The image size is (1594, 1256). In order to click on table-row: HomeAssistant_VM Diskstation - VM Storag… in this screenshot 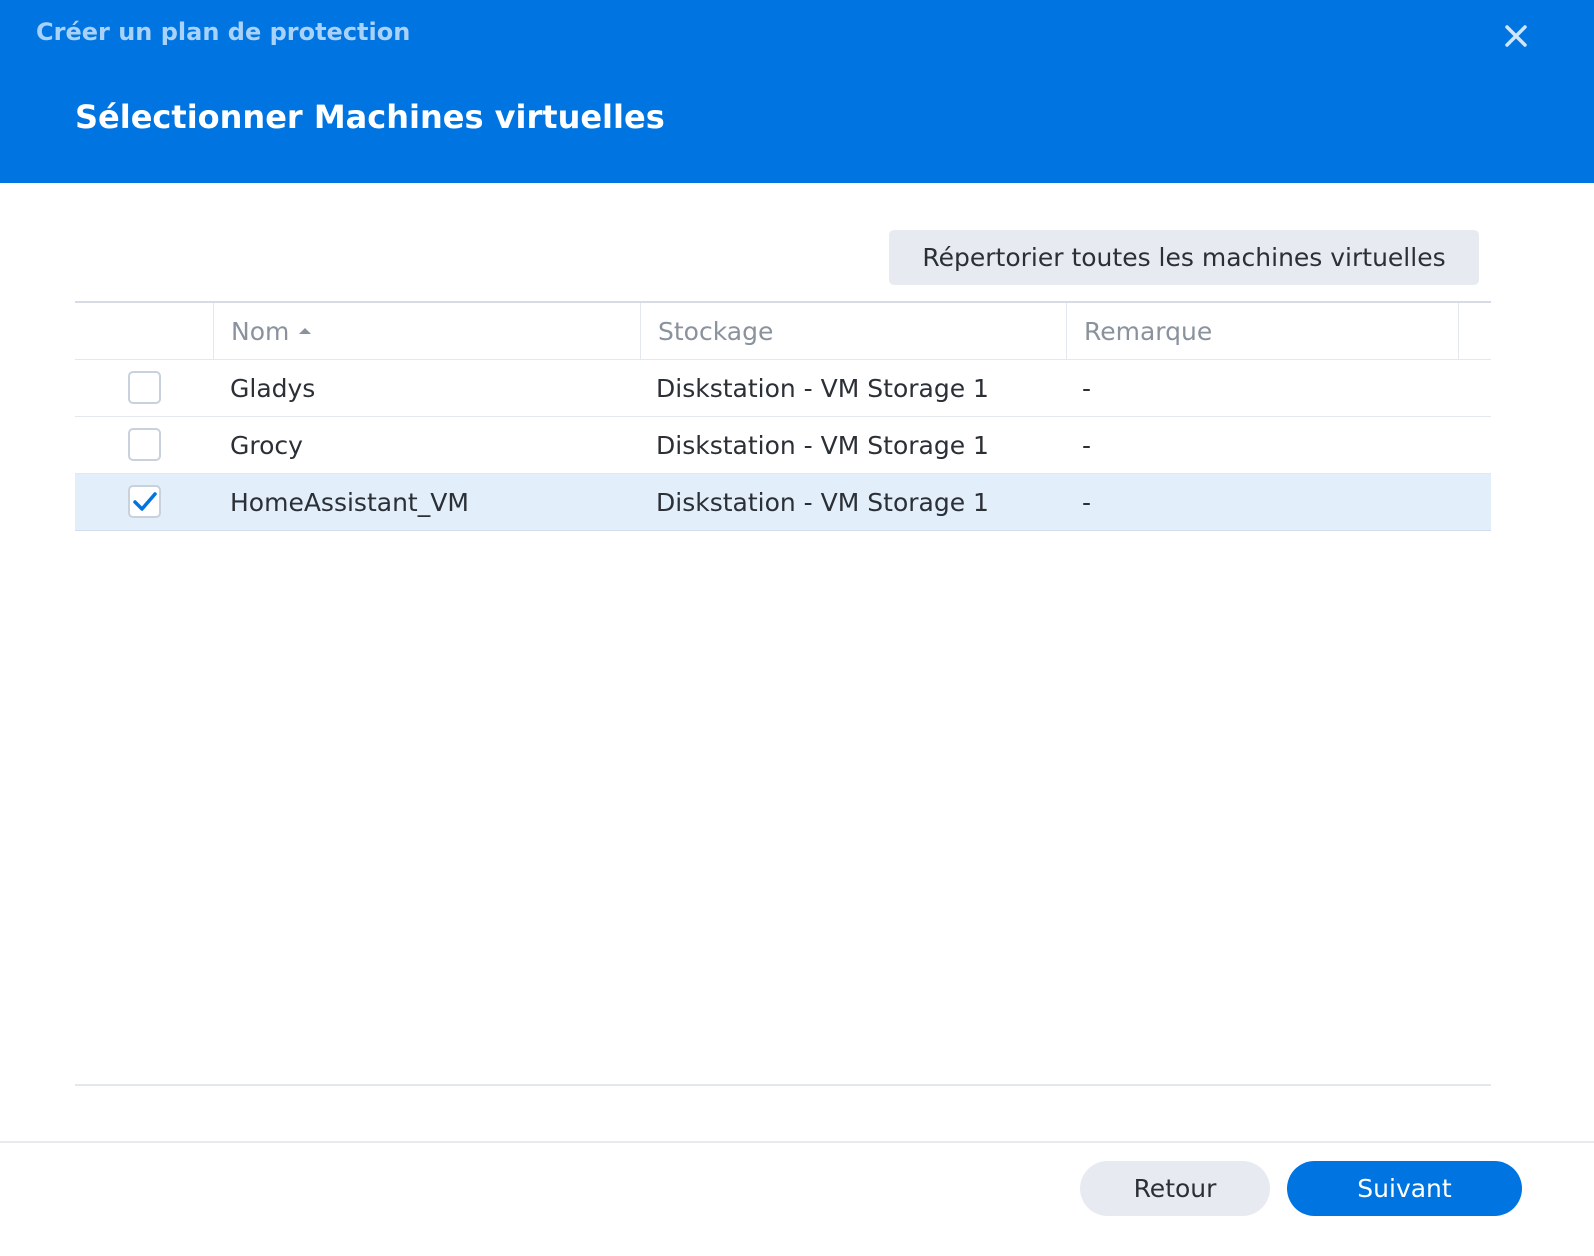, I will do `click(783, 502)`.